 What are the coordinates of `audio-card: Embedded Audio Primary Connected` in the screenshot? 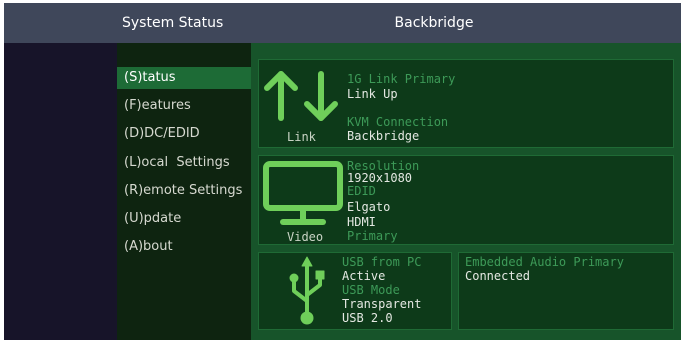 It's located at (566, 291).